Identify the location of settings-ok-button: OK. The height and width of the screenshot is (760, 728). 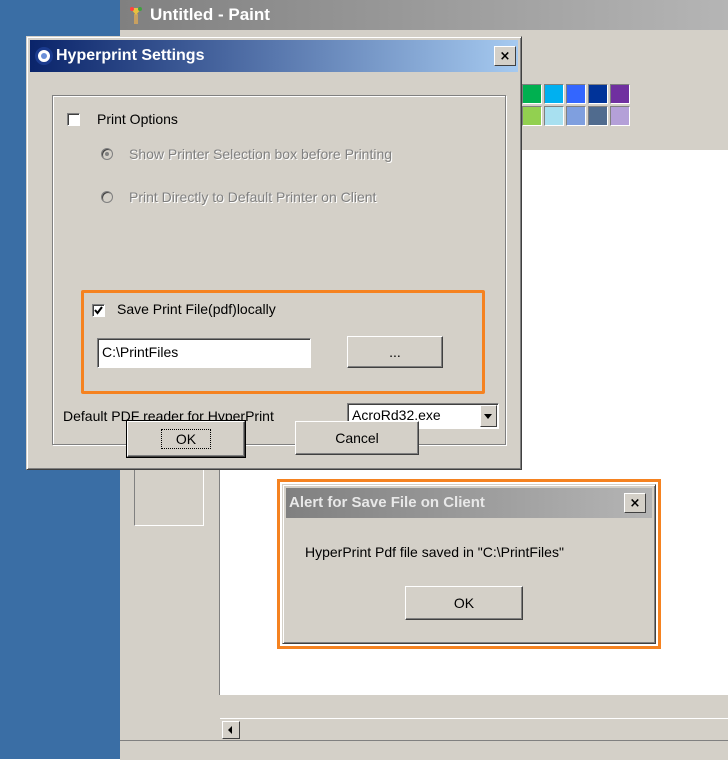
(186, 439).